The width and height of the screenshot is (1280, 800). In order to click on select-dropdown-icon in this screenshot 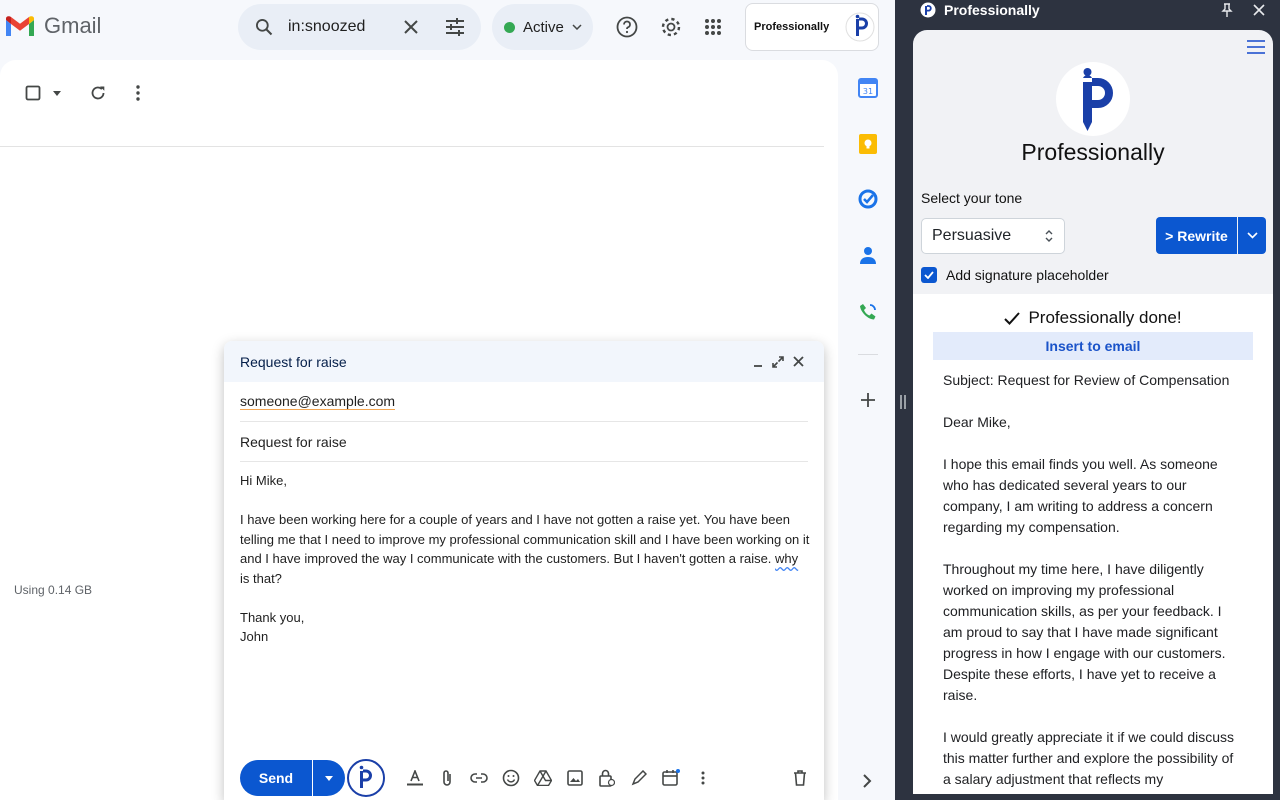, I will do `click(57, 93)`.